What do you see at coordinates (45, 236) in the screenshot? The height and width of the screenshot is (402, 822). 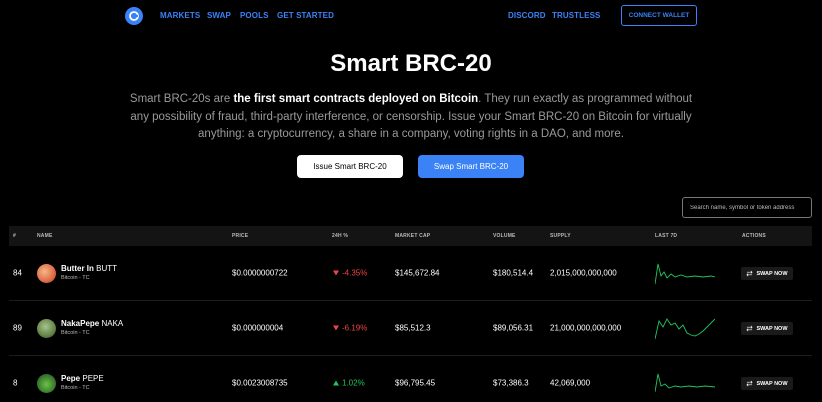 I see `header-name: NAME` at bounding box center [45, 236].